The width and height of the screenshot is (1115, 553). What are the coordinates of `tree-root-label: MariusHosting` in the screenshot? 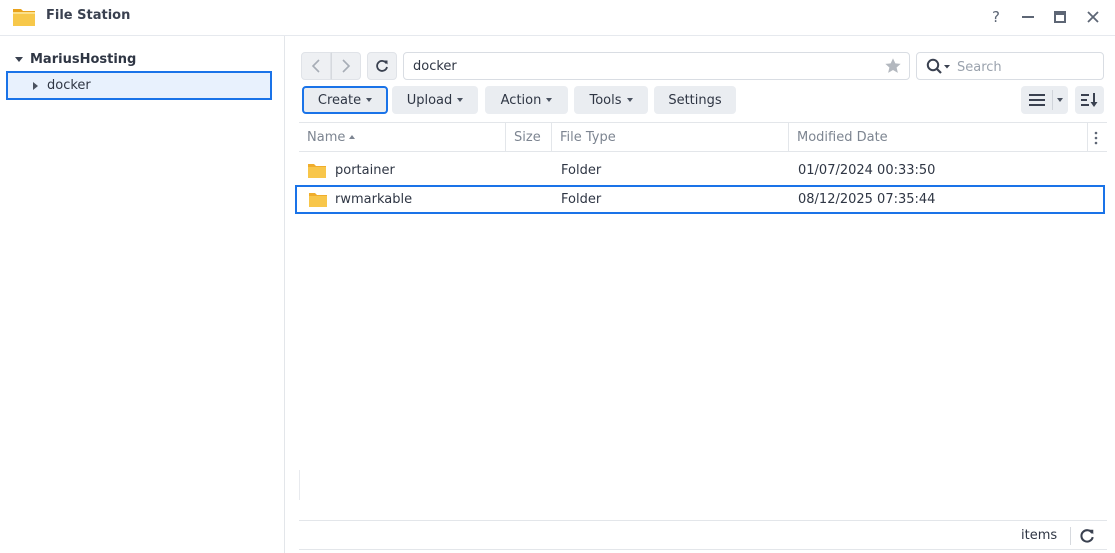 It's located at (83, 59).